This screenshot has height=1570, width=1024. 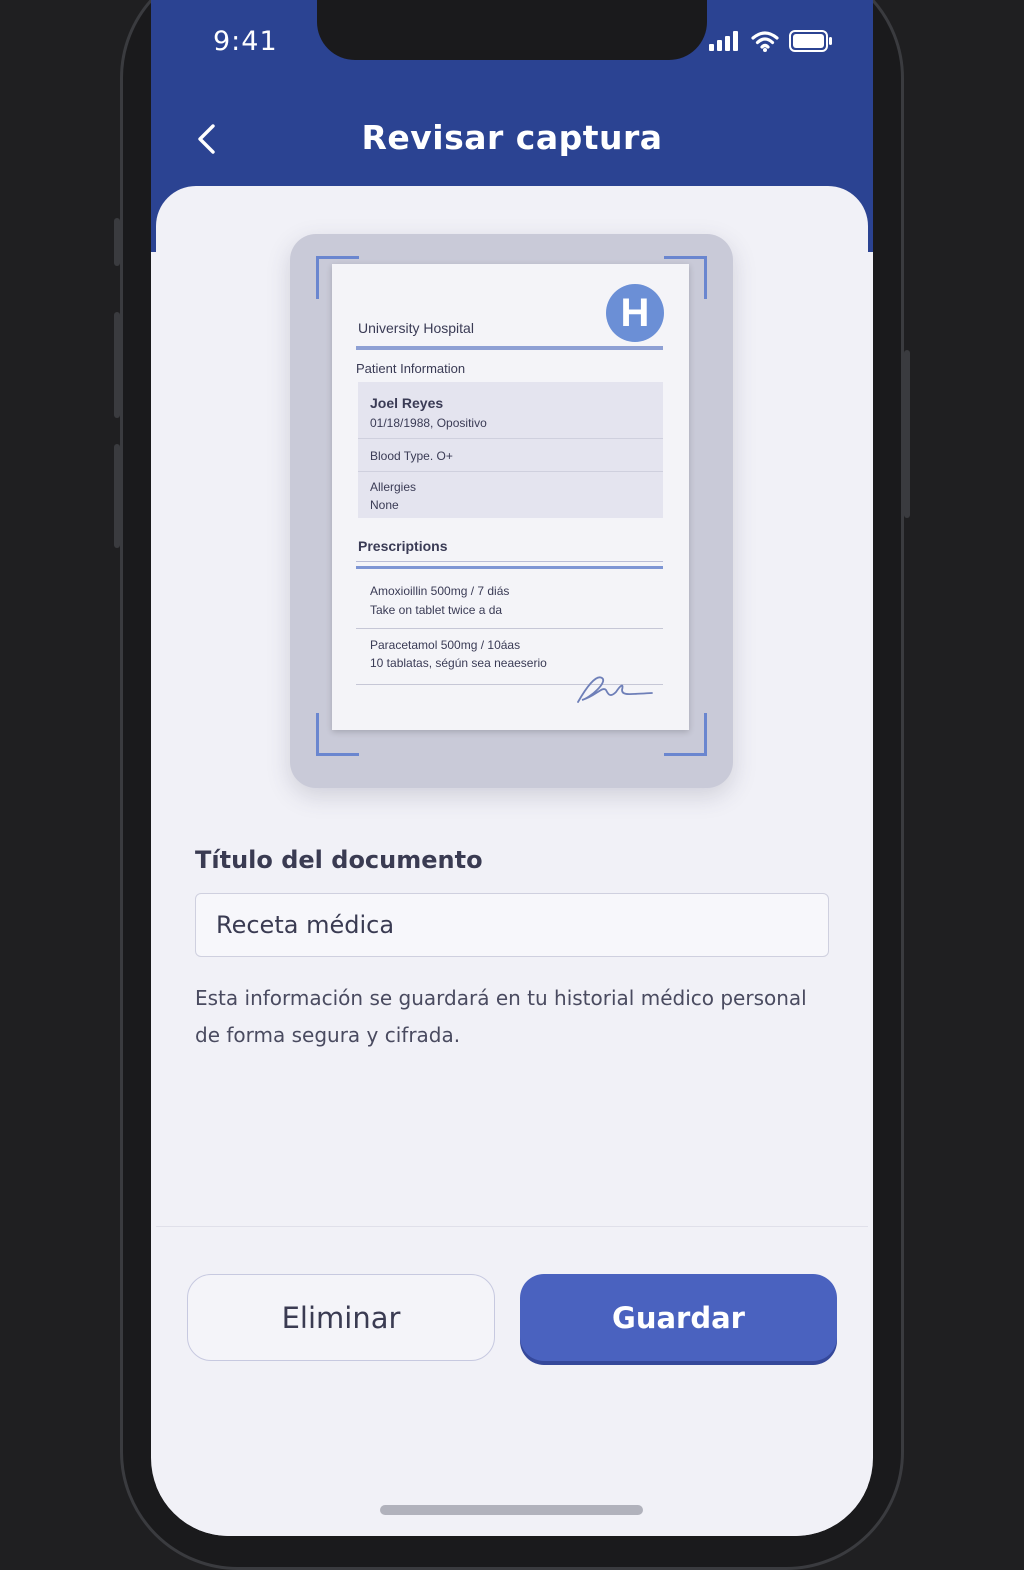 I want to click on doc-rx2-line1: Paracetamol 500mg / 10áas, so click(x=445, y=645).